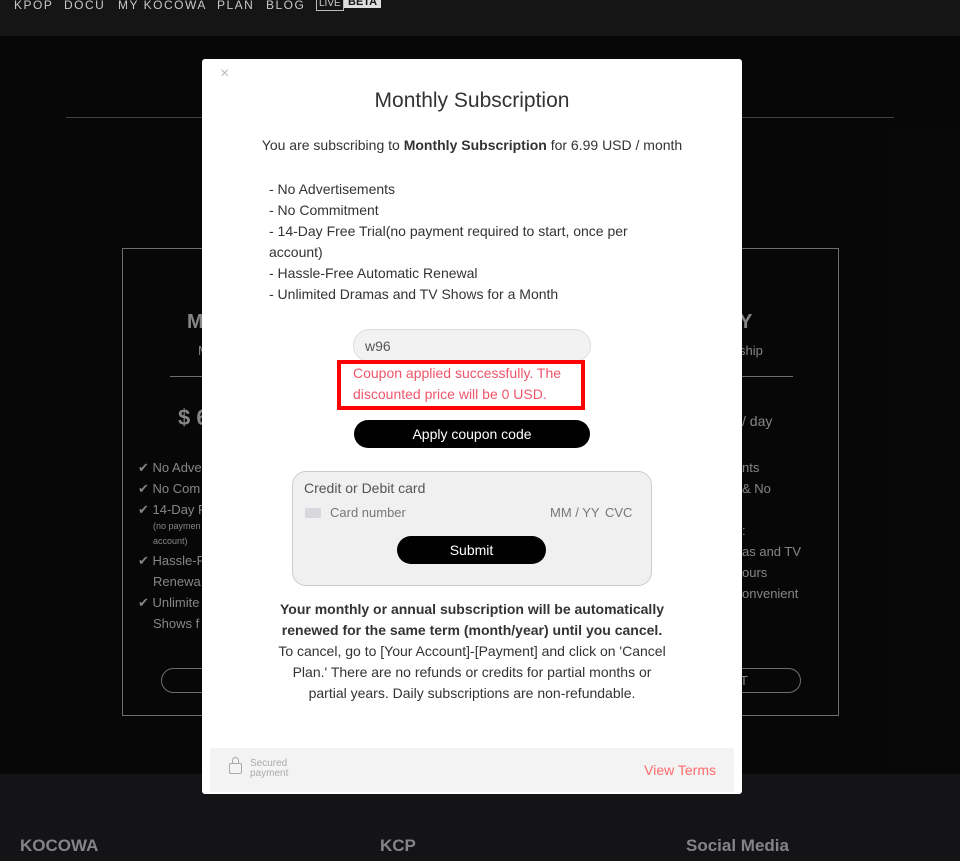  I want to click on apply-coupon-button: Apply coupon code, so click(472, 434).